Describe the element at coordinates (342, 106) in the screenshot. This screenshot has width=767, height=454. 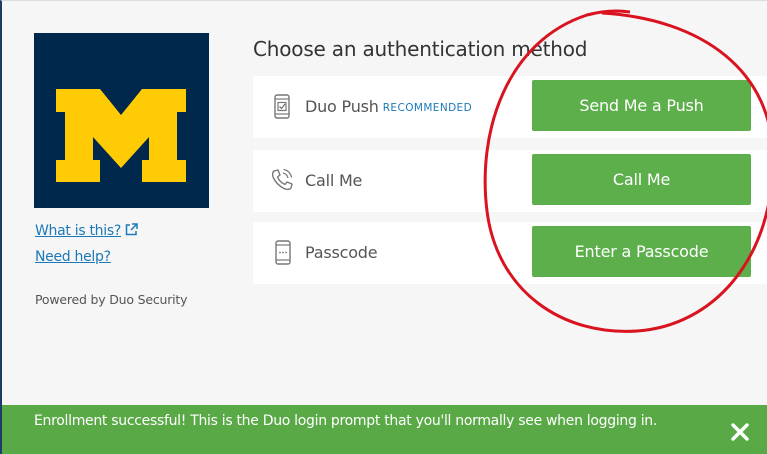
I see `method-name: Duo Push` at that location.